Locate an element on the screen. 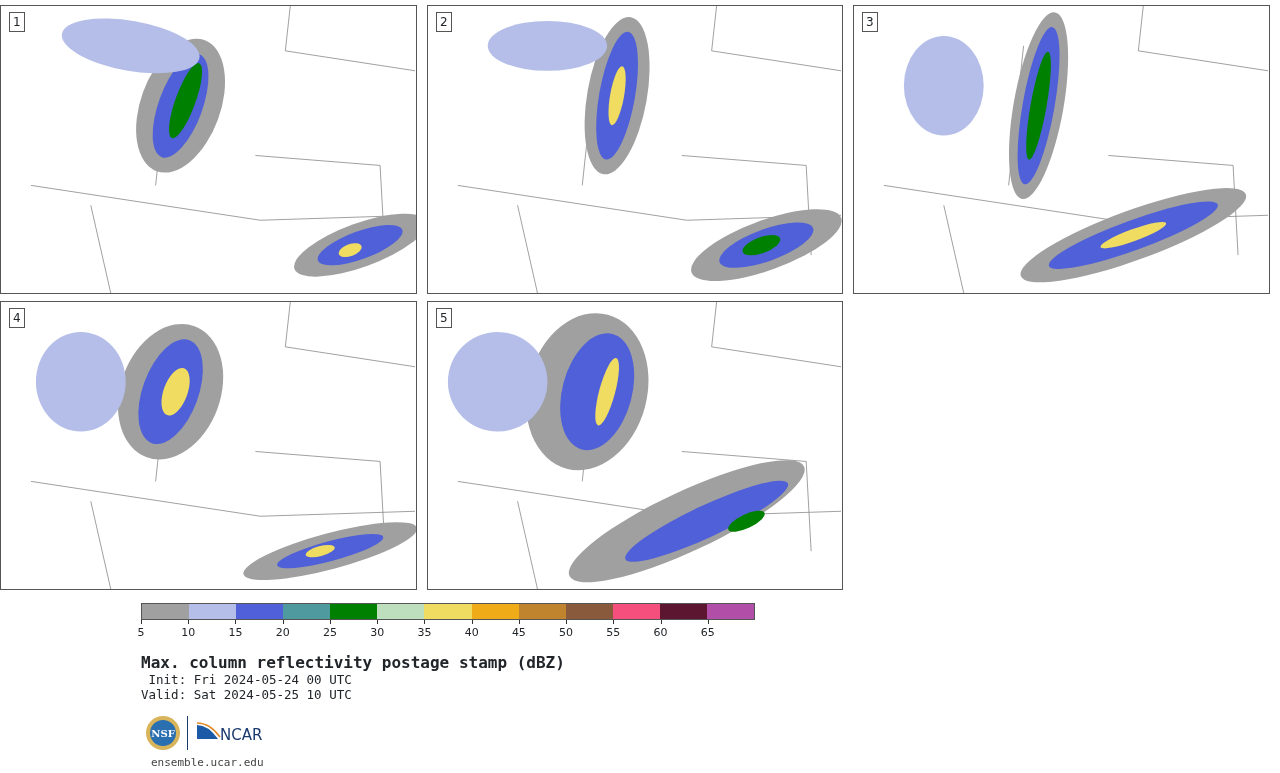 Image resolution: width=1280 pixels, height=773 pixels. tick-label: 10 is located at coordinates (188, 632).